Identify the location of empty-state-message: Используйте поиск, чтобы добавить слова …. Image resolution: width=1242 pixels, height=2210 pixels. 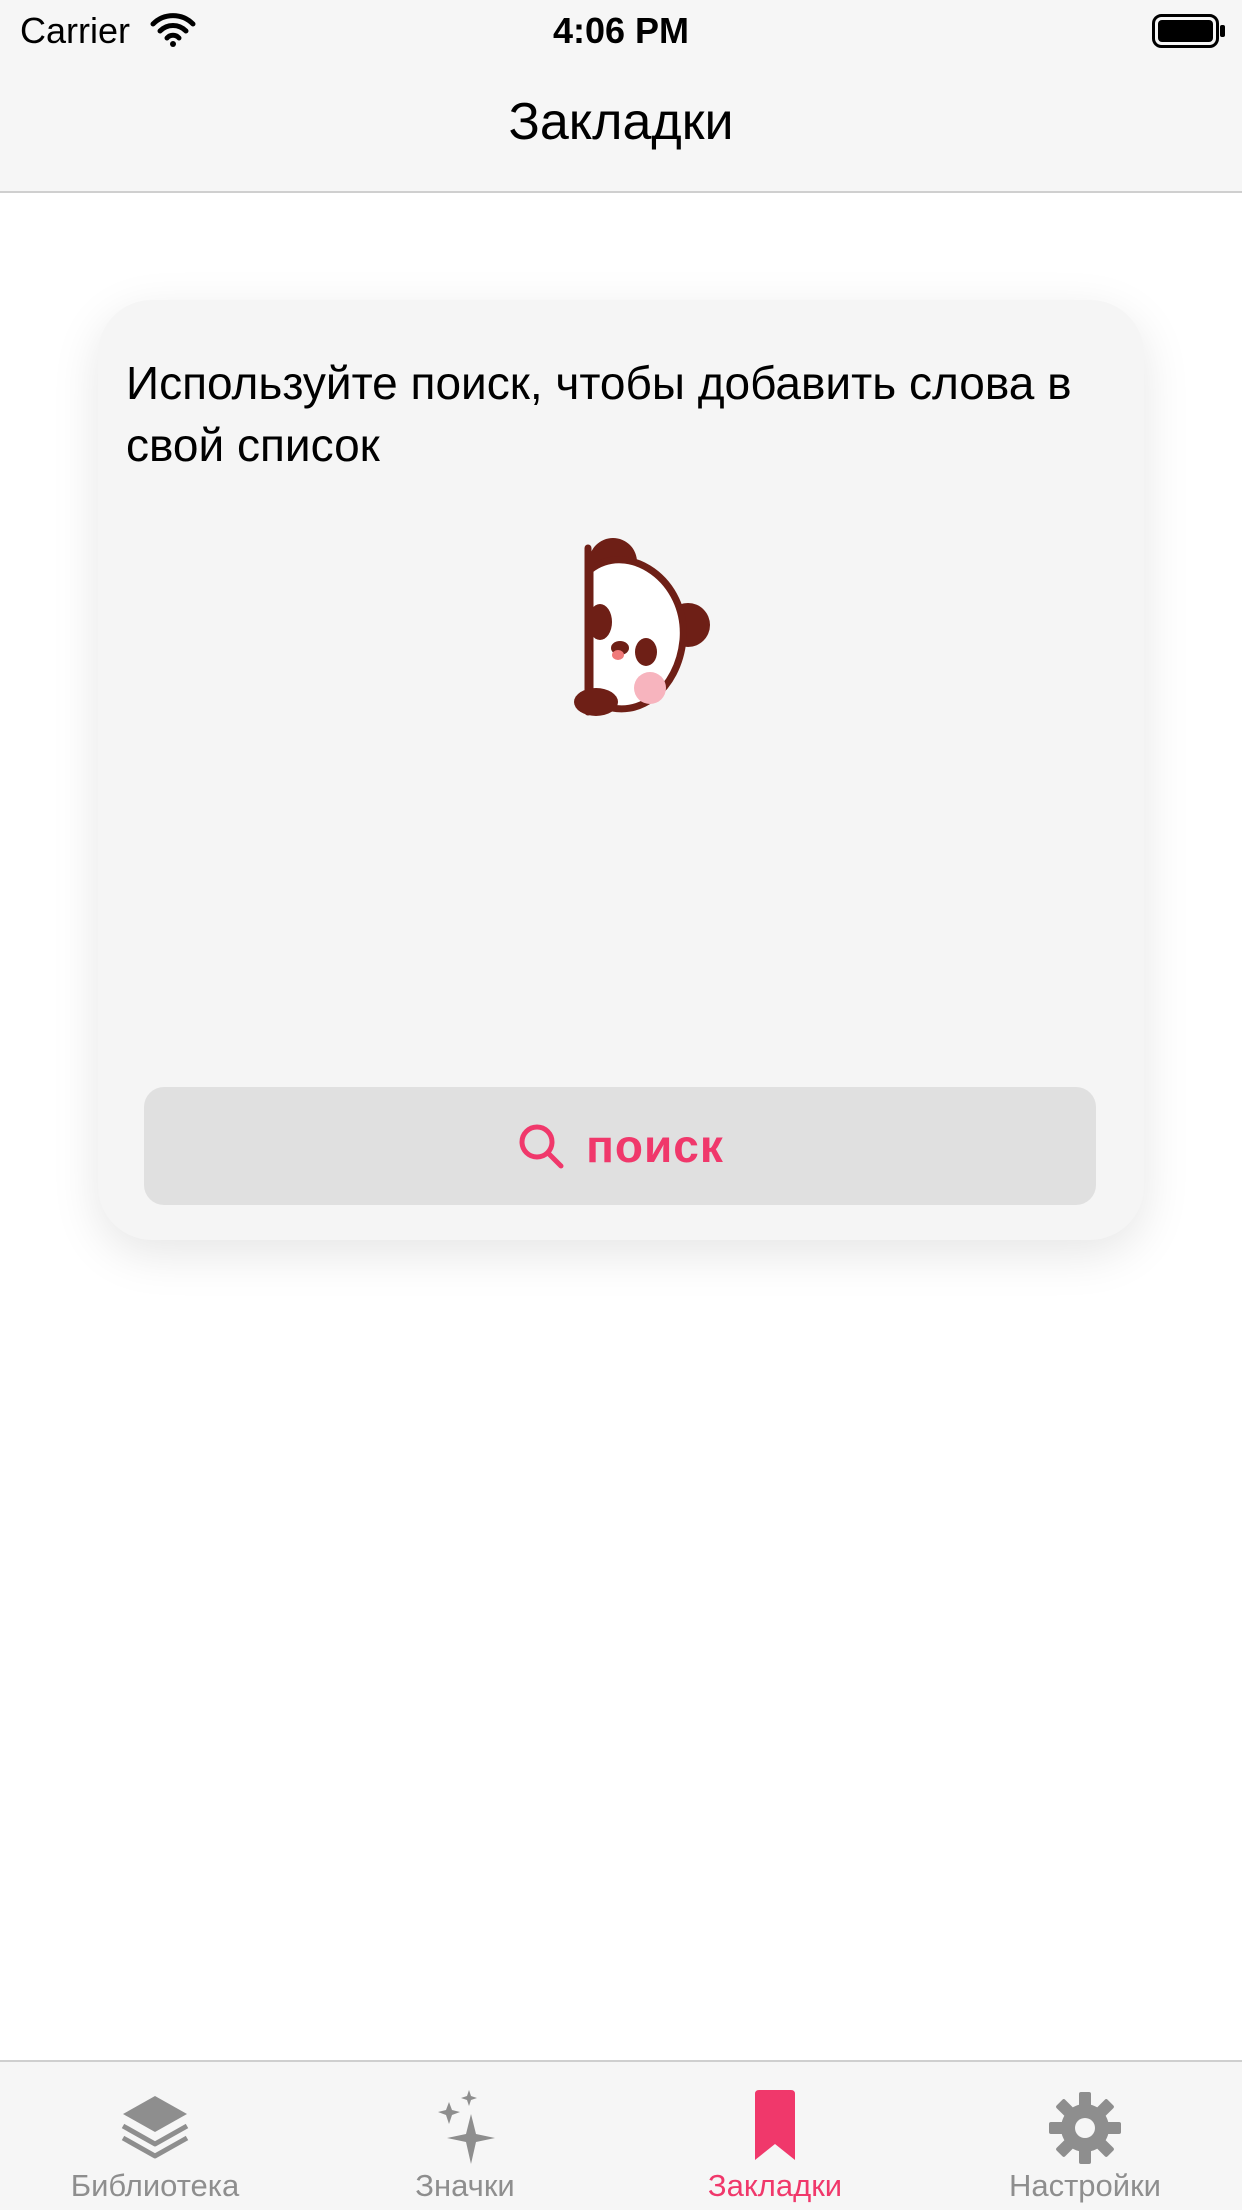
(599, 414).